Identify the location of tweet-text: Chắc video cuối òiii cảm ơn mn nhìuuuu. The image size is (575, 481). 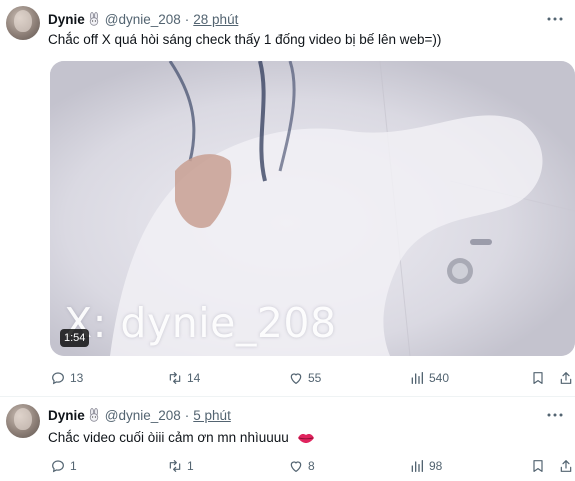
(181, 438).